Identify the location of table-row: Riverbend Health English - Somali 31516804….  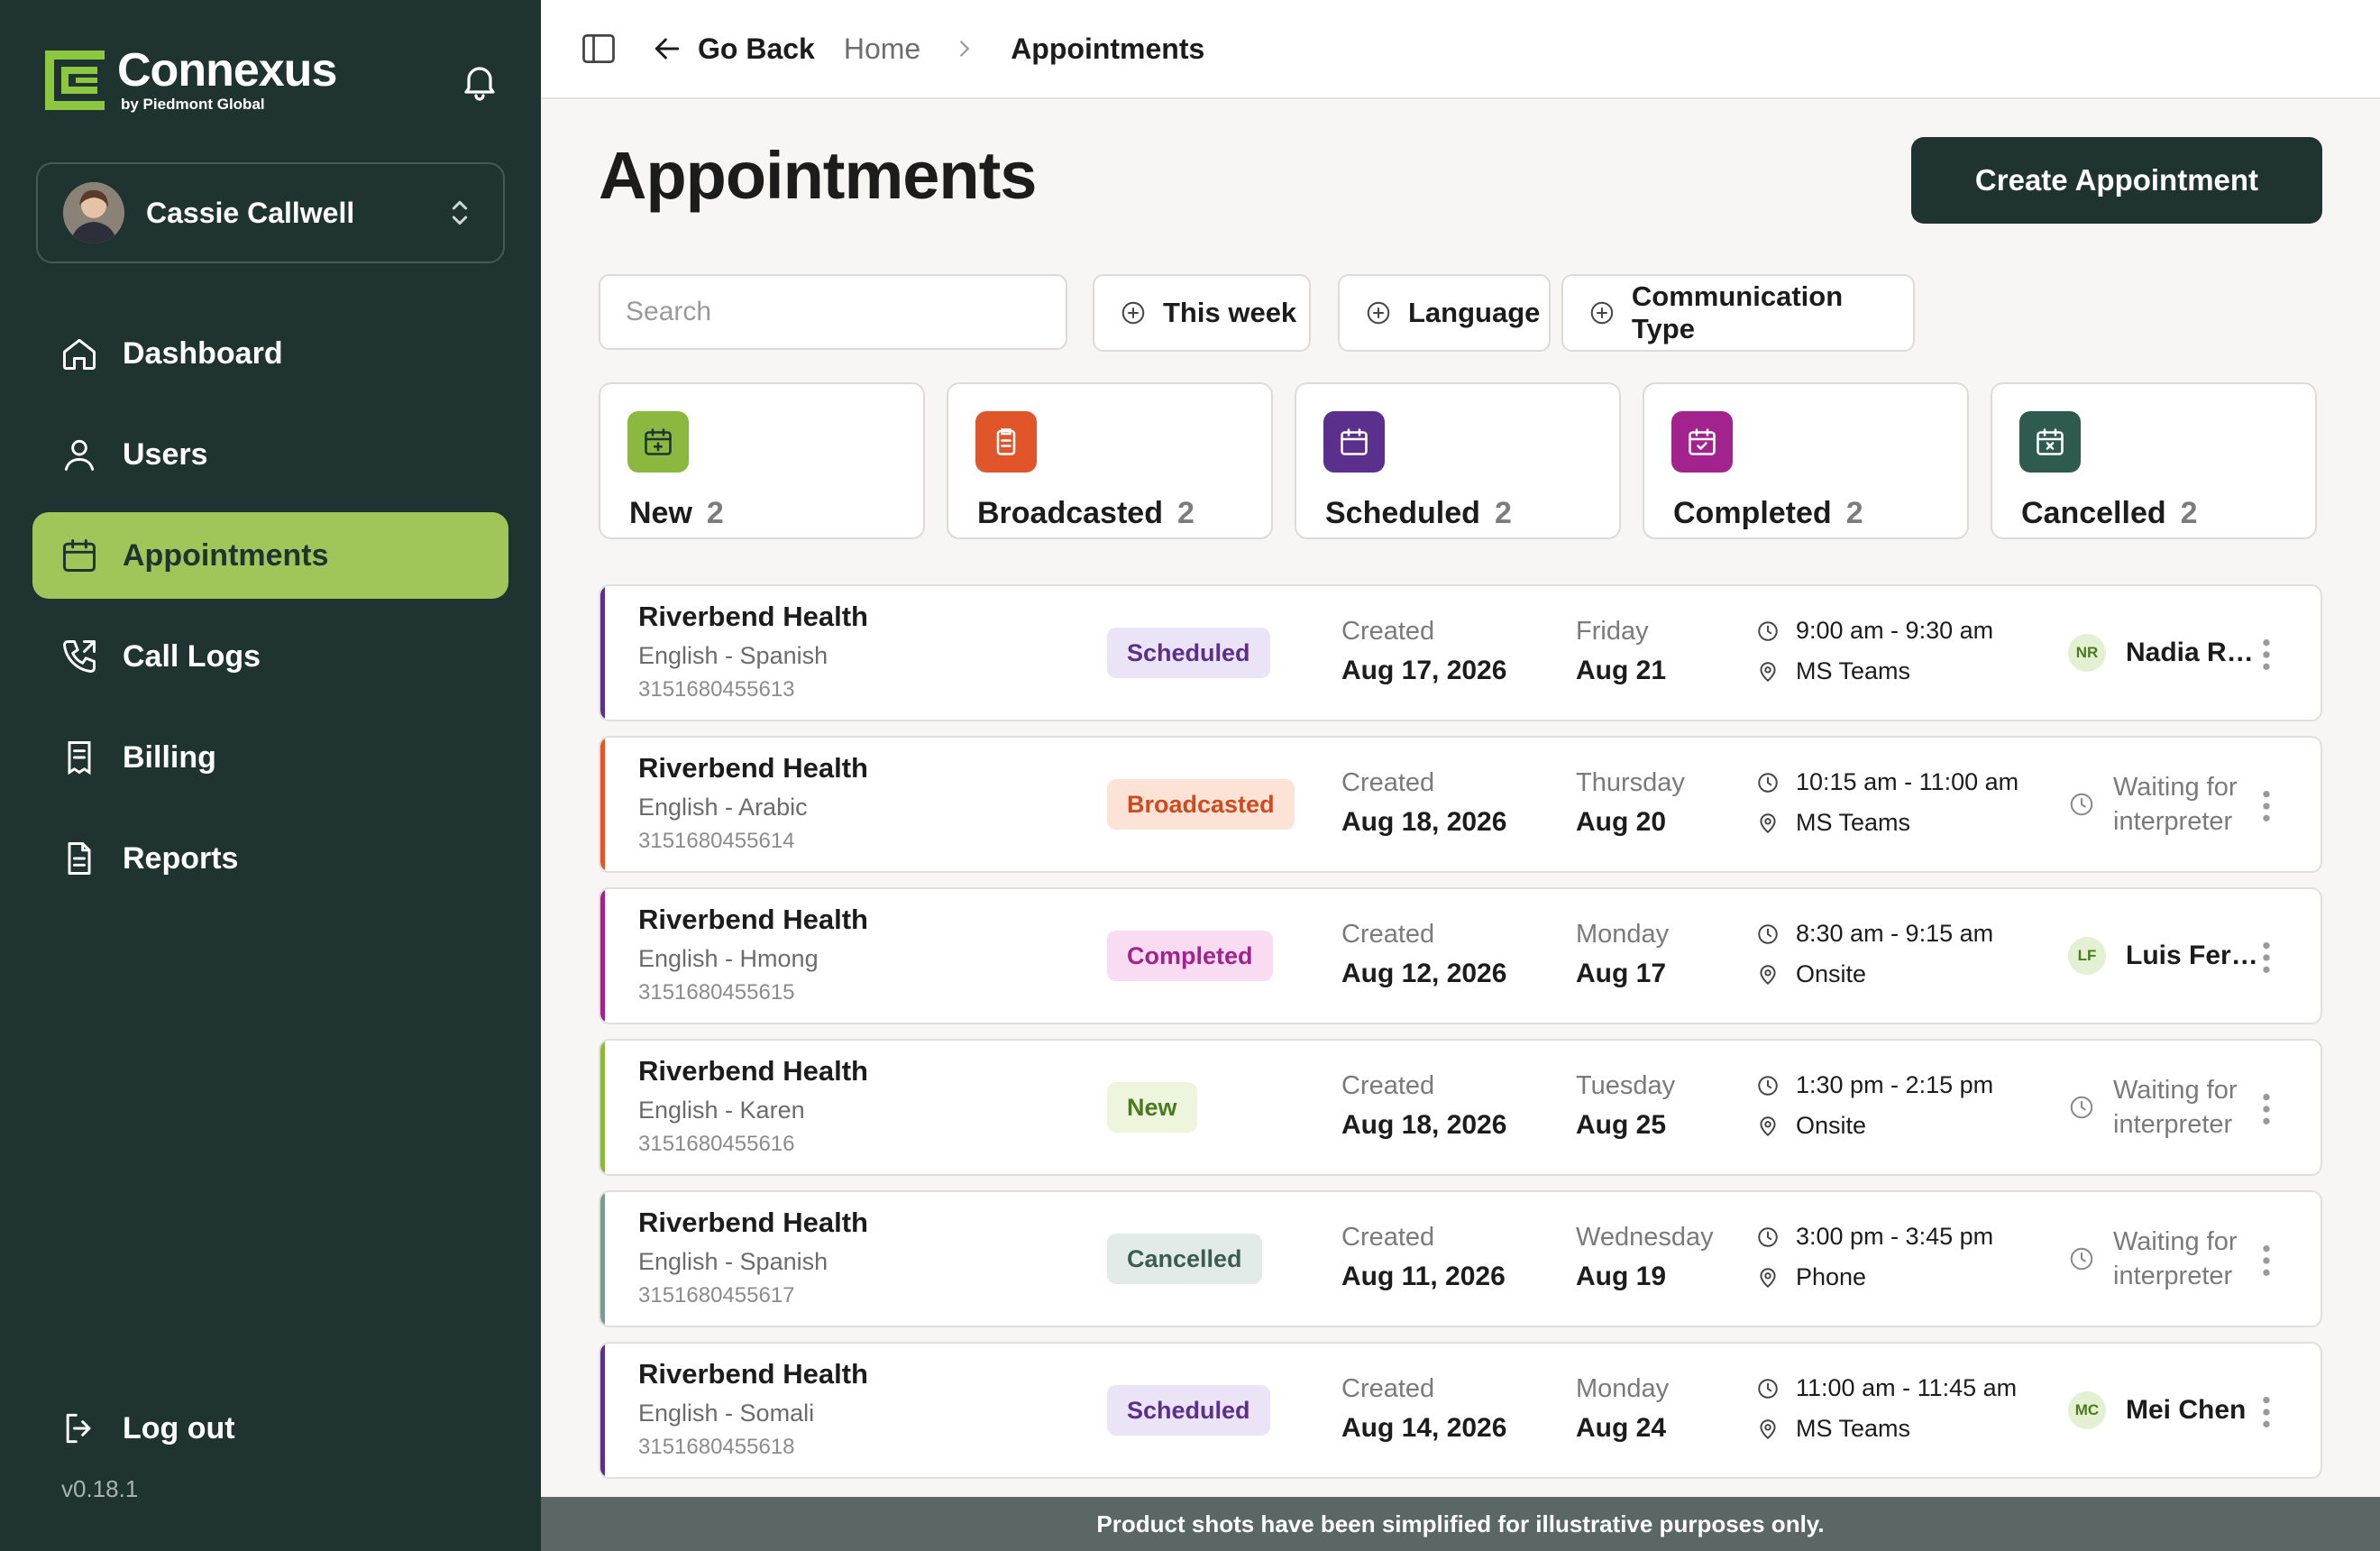
(1460, 1410).